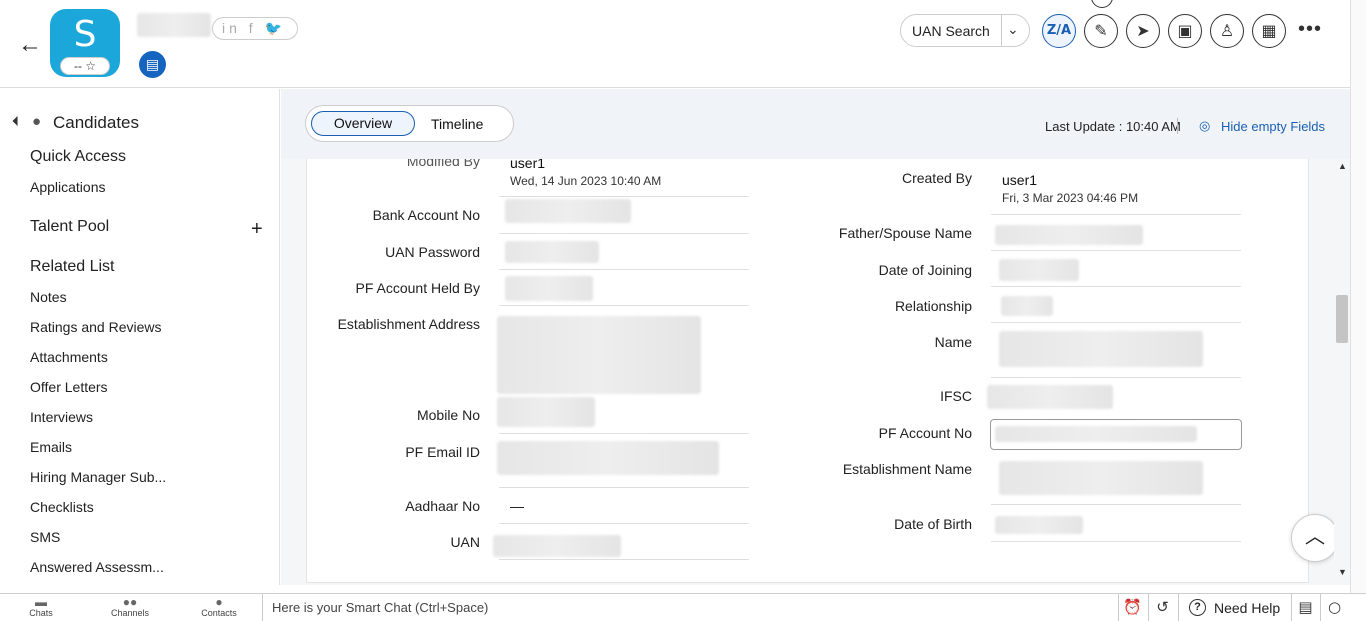 The height and width of the screenshot is (621, 1366). Describe the element at coordinates (1305, 607) in the screenshot. I see `feed-icon: ▤` at that location.